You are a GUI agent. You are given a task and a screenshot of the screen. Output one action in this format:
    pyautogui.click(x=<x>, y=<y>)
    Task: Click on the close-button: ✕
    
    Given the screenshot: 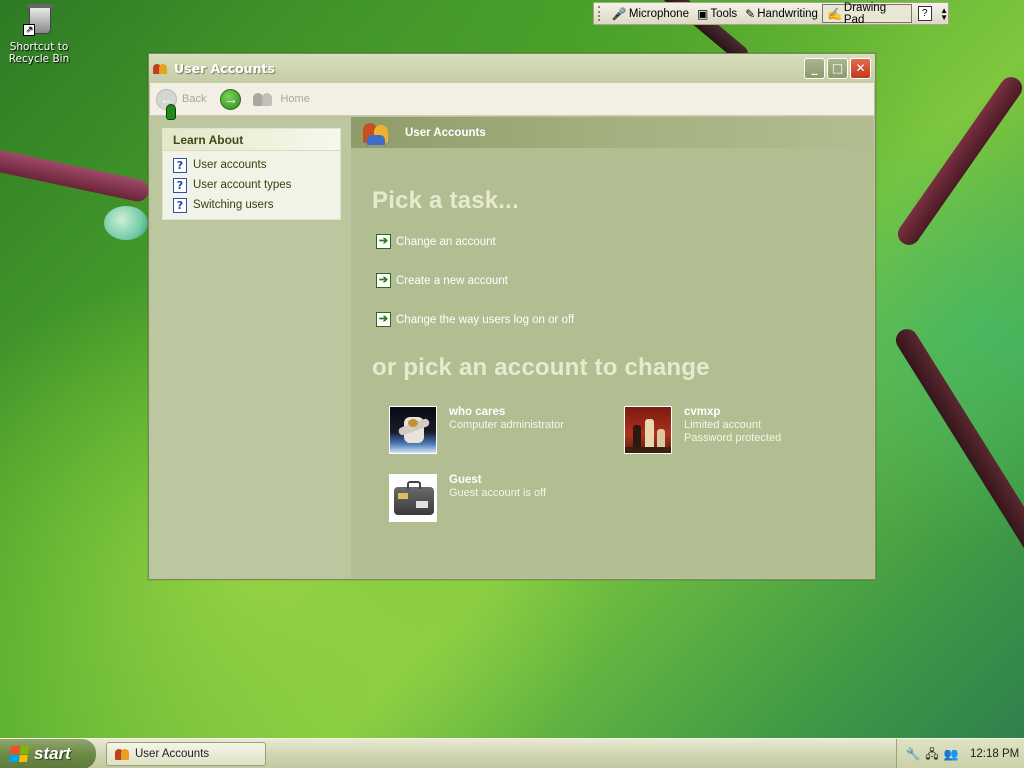 What is the action you would take?
    pyautogui.click(x=860, y=68)
    